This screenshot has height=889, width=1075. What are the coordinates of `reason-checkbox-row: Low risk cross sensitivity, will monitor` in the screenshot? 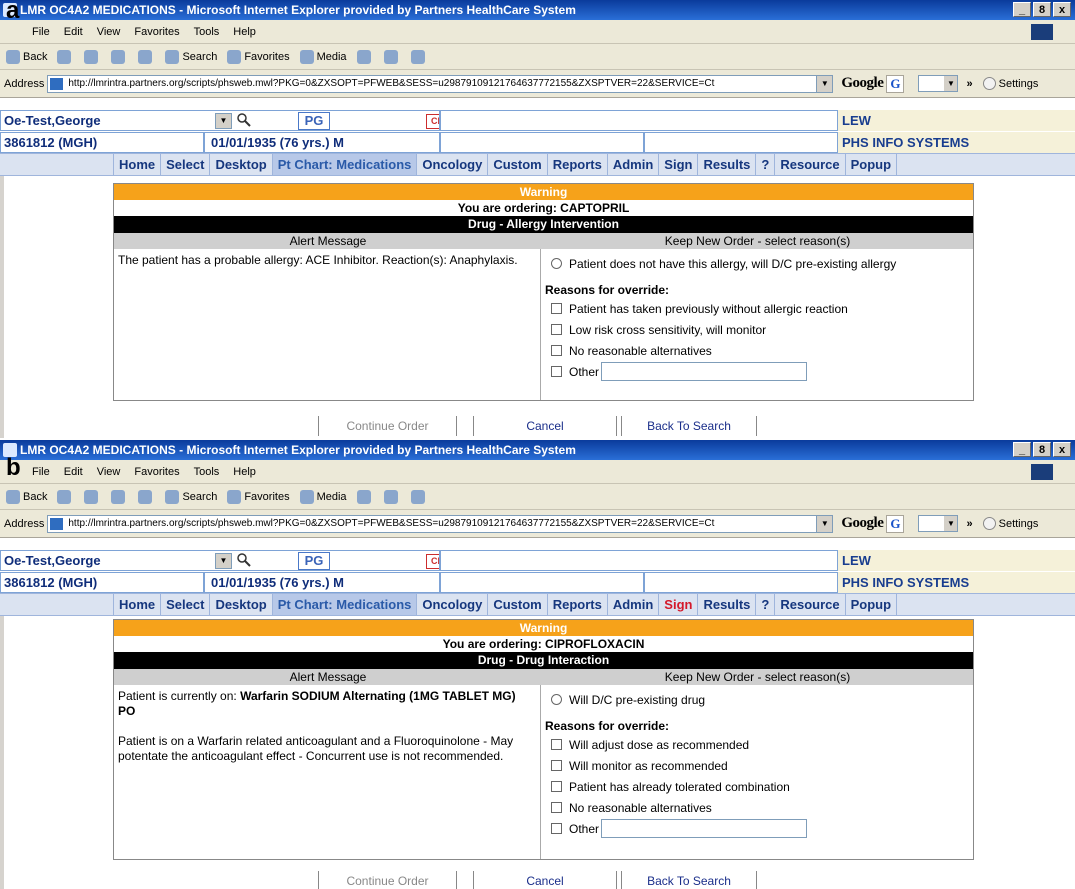 It's located at (757, 329).